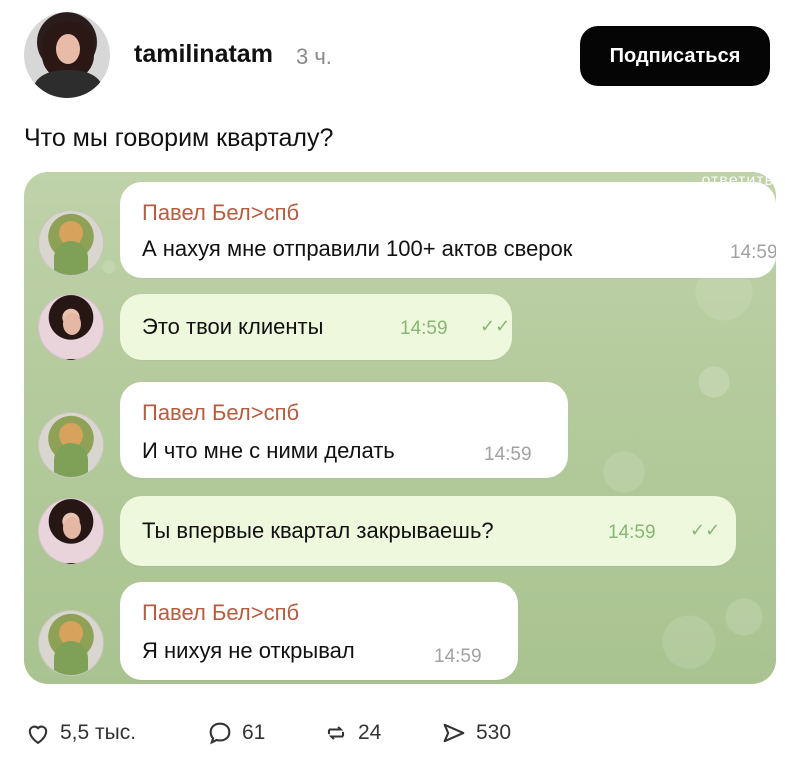  Describe the element at coordinates (98, 732) in the screenshot. I see `like-count: 5,5 тыс.` at that location.